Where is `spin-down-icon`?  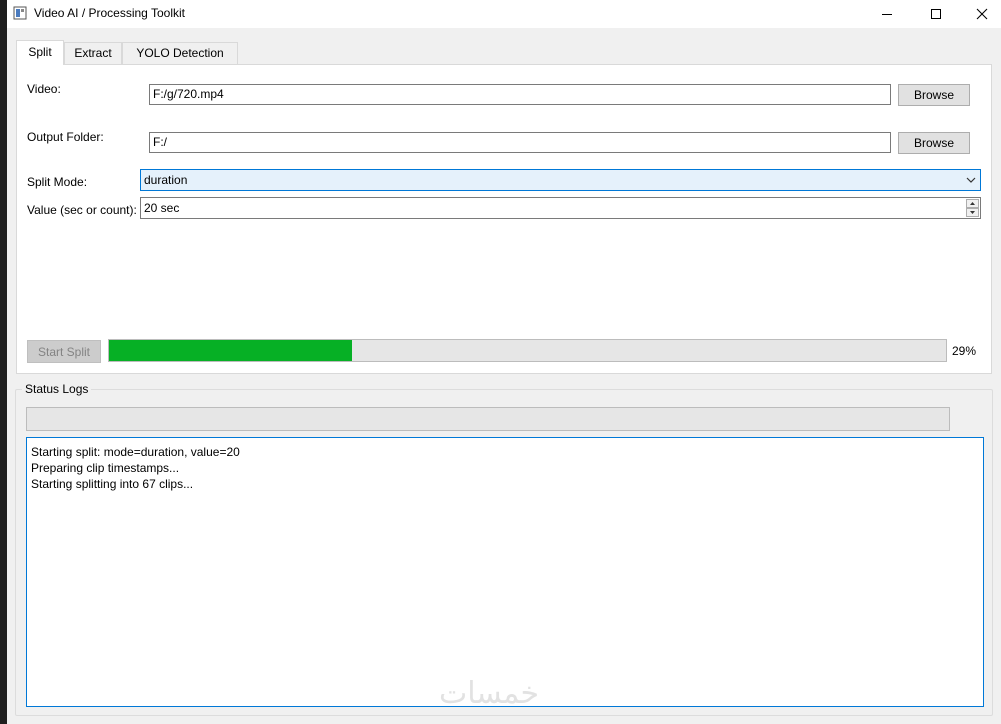
spin-down-icon is located at coordinates (972, 212).